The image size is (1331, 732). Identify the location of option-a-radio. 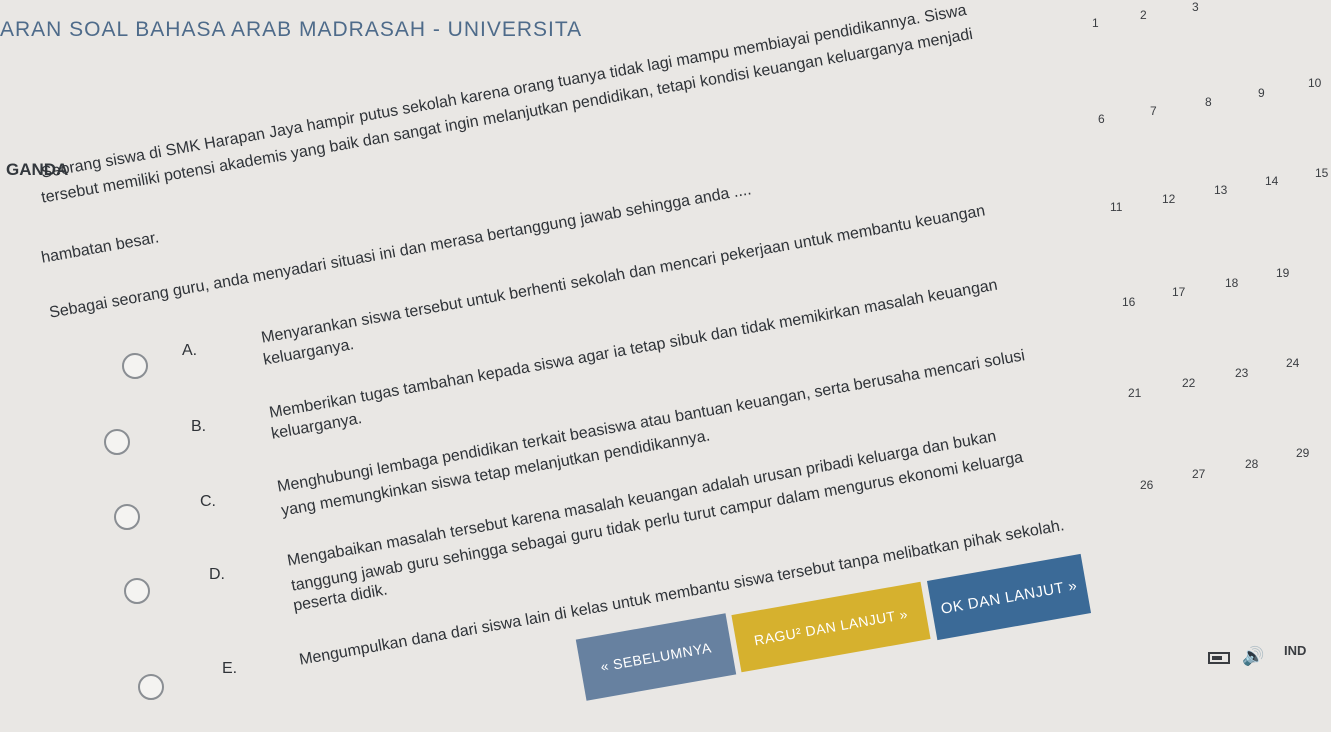
(135, 366).